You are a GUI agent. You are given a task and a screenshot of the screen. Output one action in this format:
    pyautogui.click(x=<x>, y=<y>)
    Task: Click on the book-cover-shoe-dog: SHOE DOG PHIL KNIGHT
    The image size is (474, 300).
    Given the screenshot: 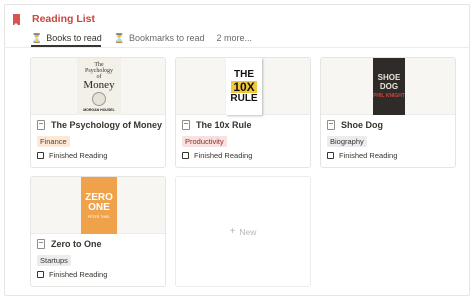 What is the action you would take?
    pyautogui.click(x=389, y=86)
    